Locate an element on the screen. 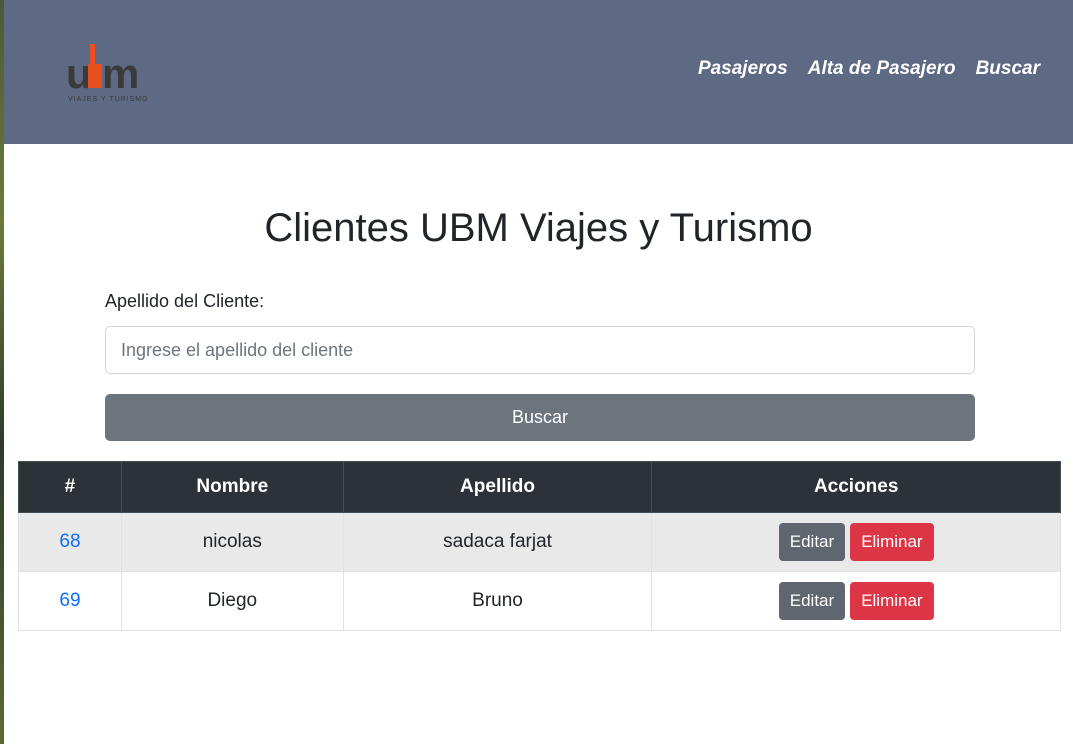 The image size is (1073, 744). nav-link-buscar: Buscar is located at coordinates (1008, 69).